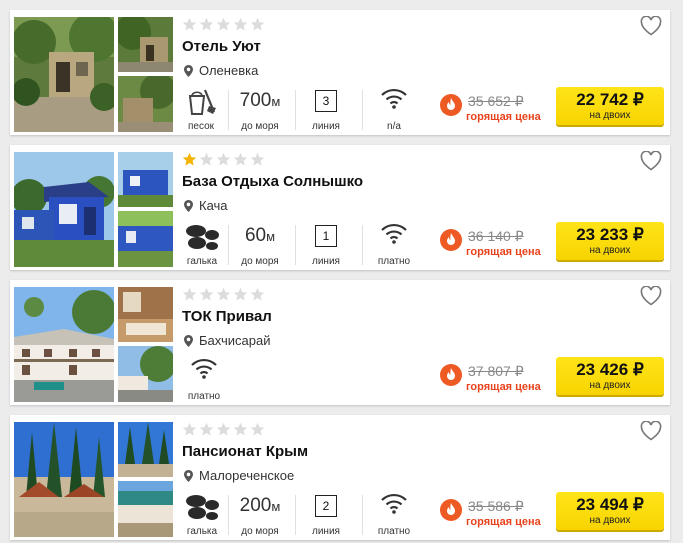 Image resolution: width=683 pixels, height=543 pixels. What do you see at coordinates (229, 70) in the screenshot?
I see `location-name: Оленевка` at bounding box center [229, 70].